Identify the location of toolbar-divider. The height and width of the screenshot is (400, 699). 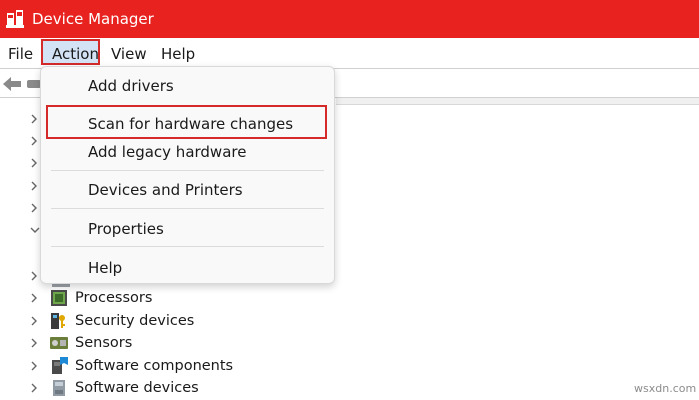
(517, 101).